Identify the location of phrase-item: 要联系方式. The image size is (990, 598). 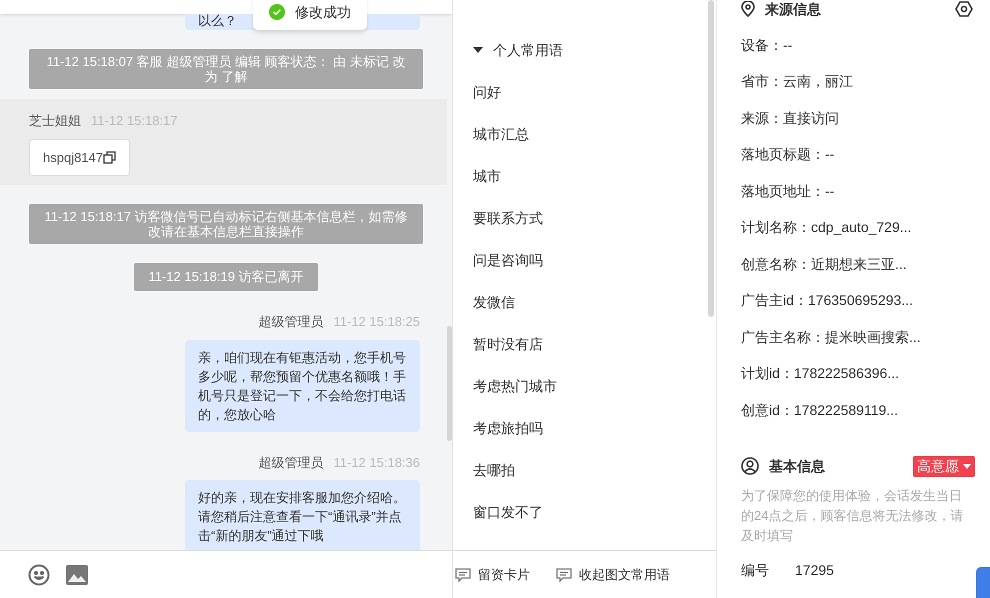
(508, 218).